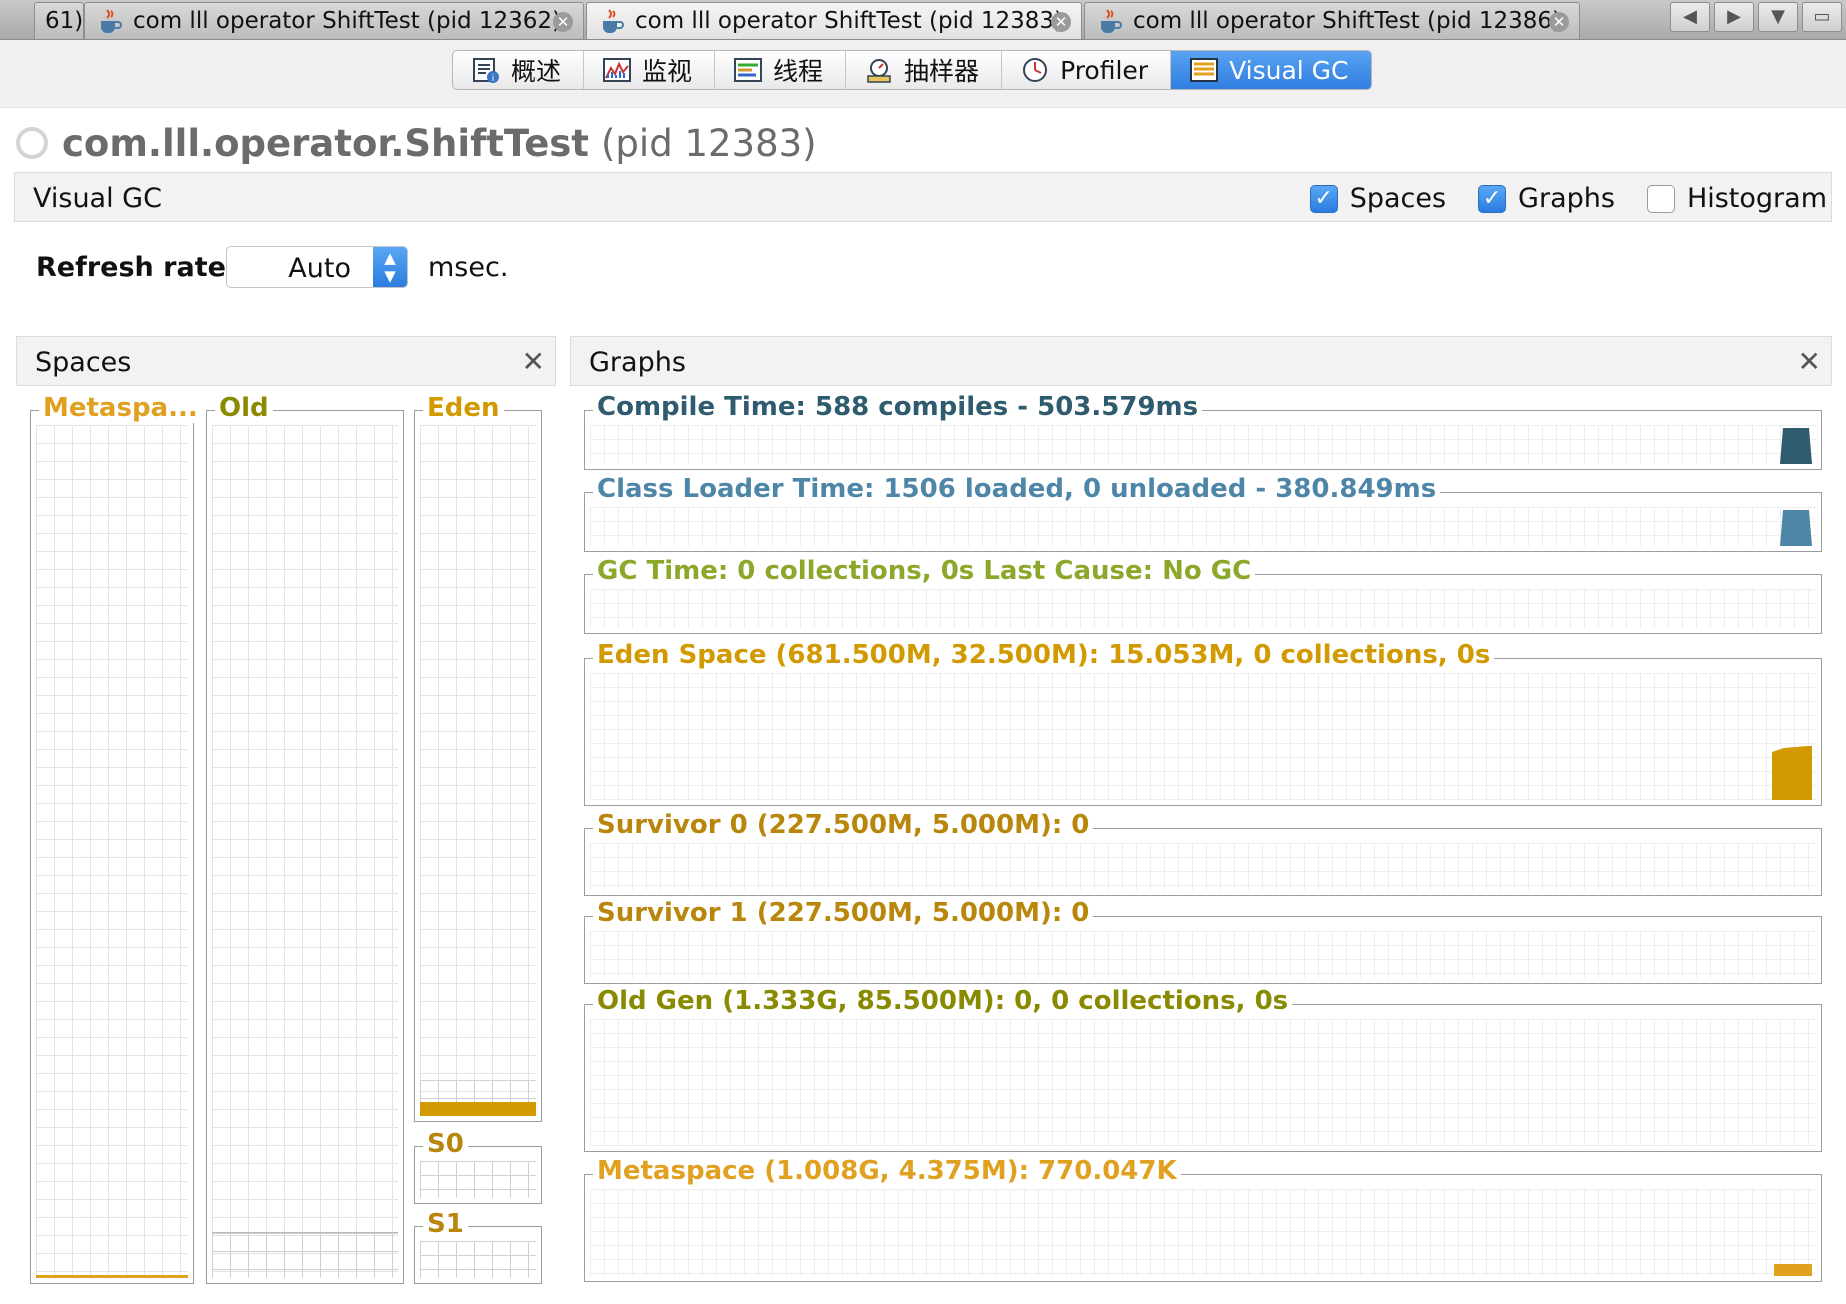 This screenshot has width=1846, height=1304. Describe the element at coordinates (112, 851) in the screenshot. I see `metaspace-space-grid` at that location.